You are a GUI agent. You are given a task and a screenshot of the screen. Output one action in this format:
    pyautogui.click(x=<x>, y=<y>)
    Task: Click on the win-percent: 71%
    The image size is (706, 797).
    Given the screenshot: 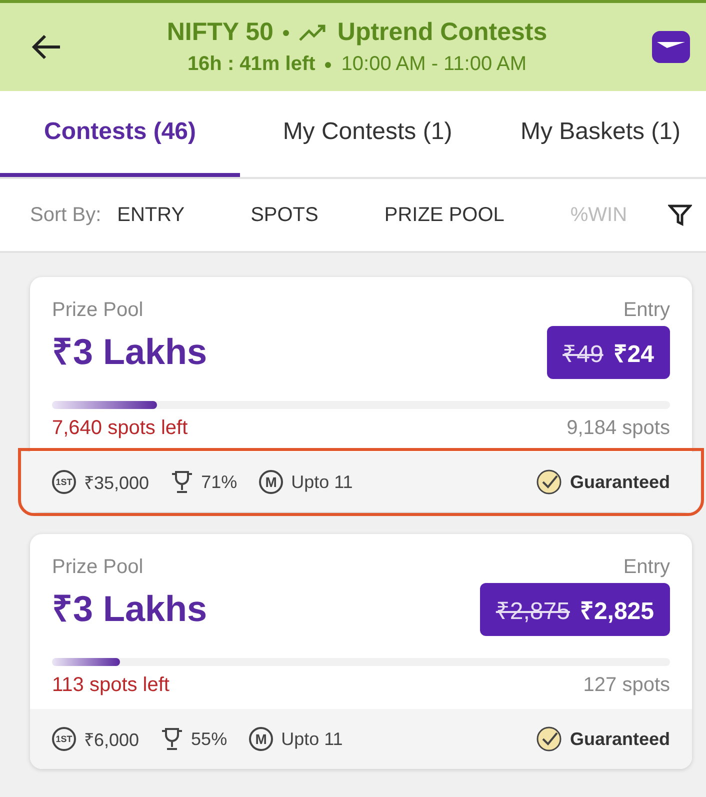 What is the action you would take?
    pyautogui.click(x=219, y=482)
    